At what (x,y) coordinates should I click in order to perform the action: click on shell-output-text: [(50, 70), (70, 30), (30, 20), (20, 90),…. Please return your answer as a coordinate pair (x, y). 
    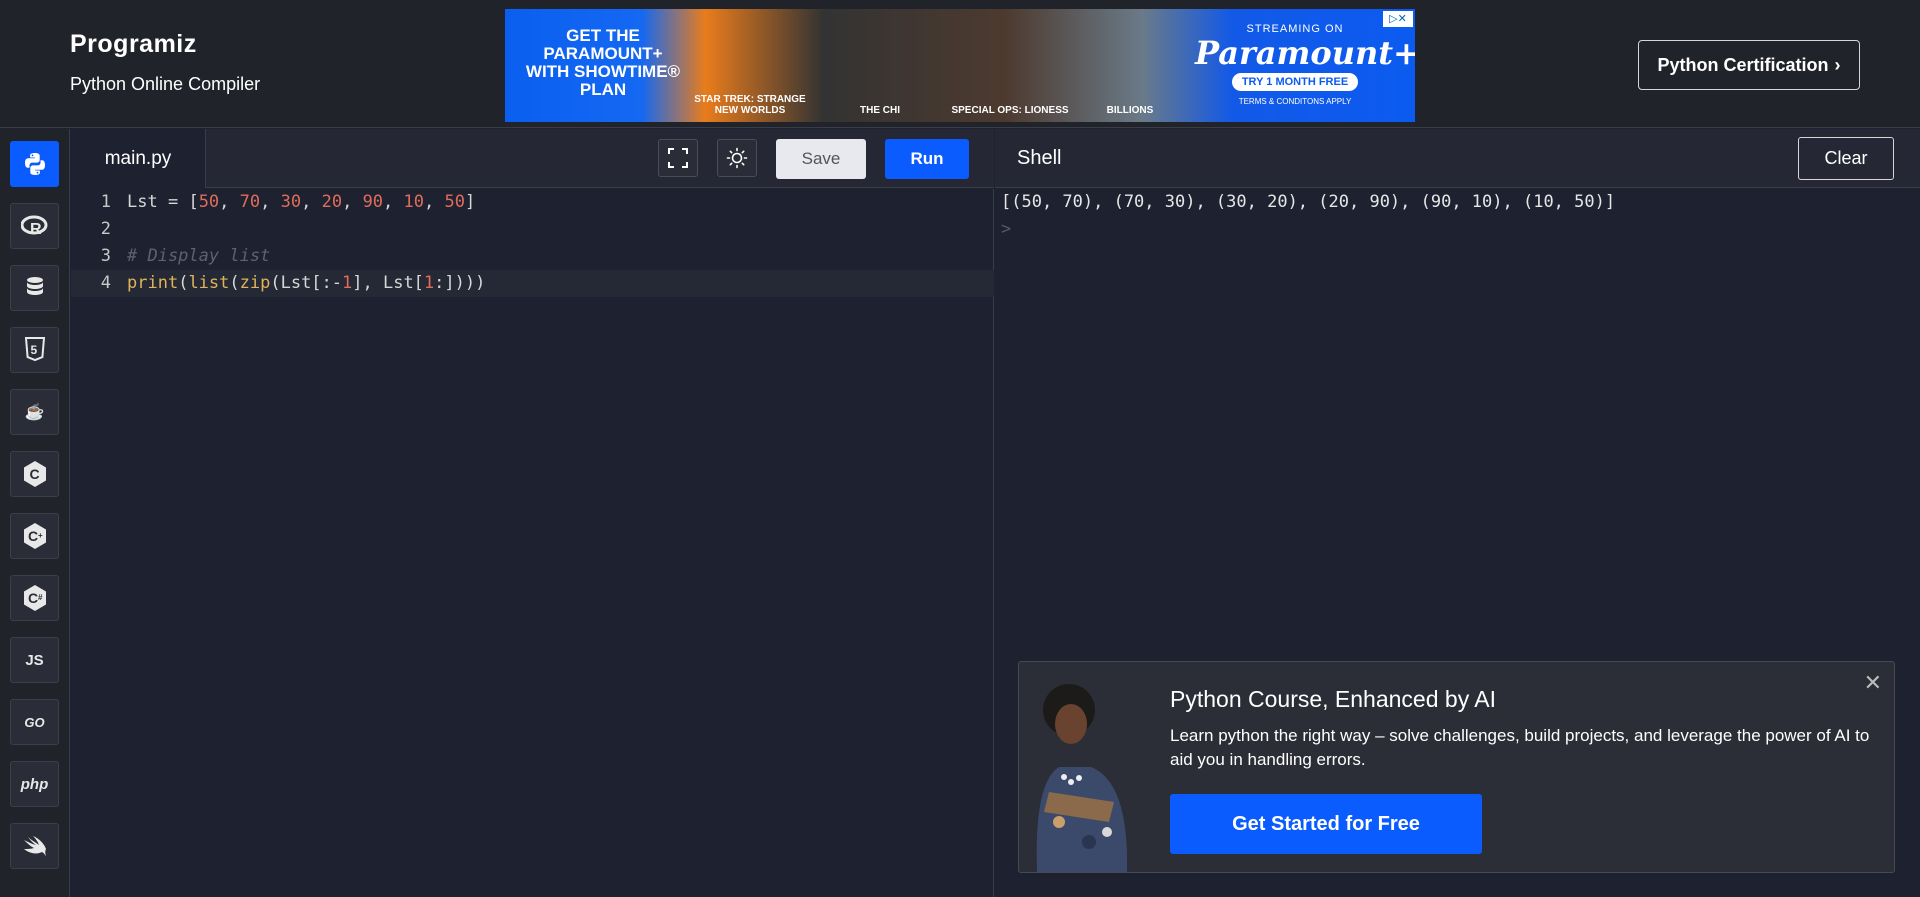
    Looking at the image, I should click on (1308, 202).